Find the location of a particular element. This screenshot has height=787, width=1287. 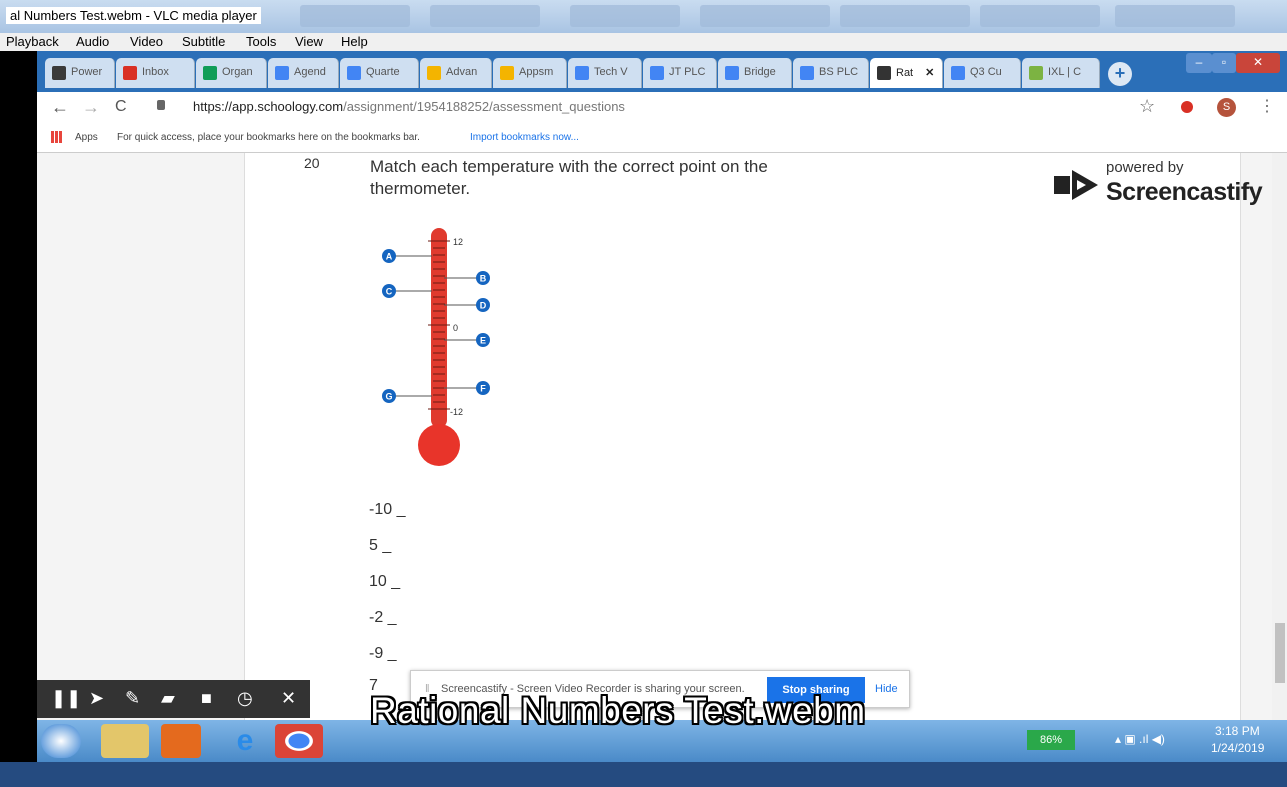

internet-explorer-icon: e is located at coordinates (245, 741).